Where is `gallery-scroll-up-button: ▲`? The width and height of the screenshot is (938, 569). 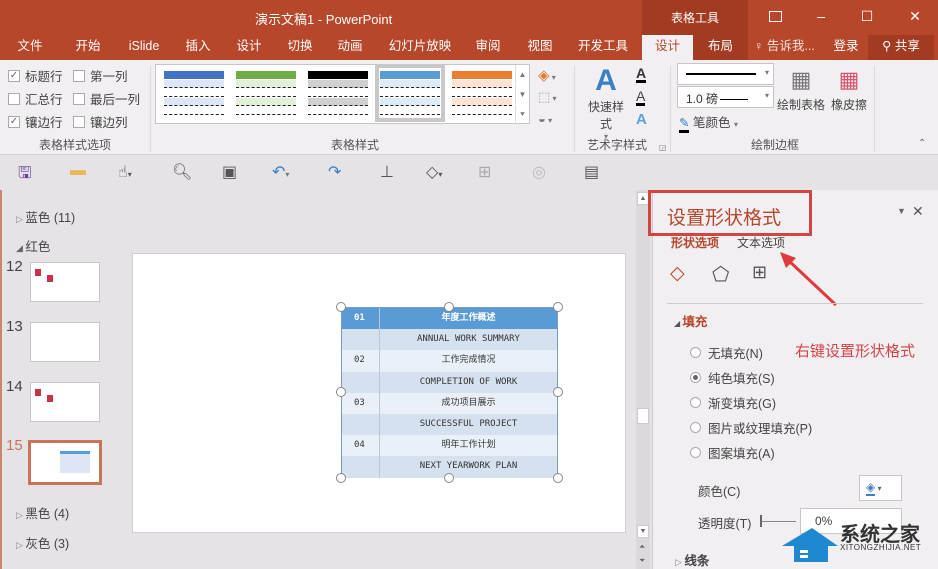 gallery-scroll-up-button: ▲ is located at coordinates (522, 74).